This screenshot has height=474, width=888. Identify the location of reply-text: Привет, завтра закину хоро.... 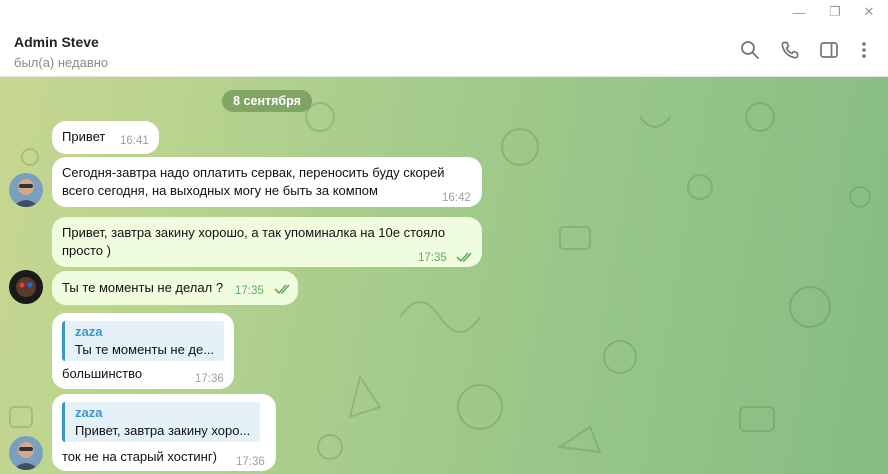
(163, 430).